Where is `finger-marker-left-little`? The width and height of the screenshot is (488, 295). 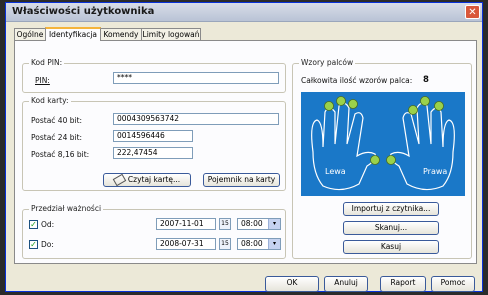
finger-marker-left-little is located at coordinates (329, 106).